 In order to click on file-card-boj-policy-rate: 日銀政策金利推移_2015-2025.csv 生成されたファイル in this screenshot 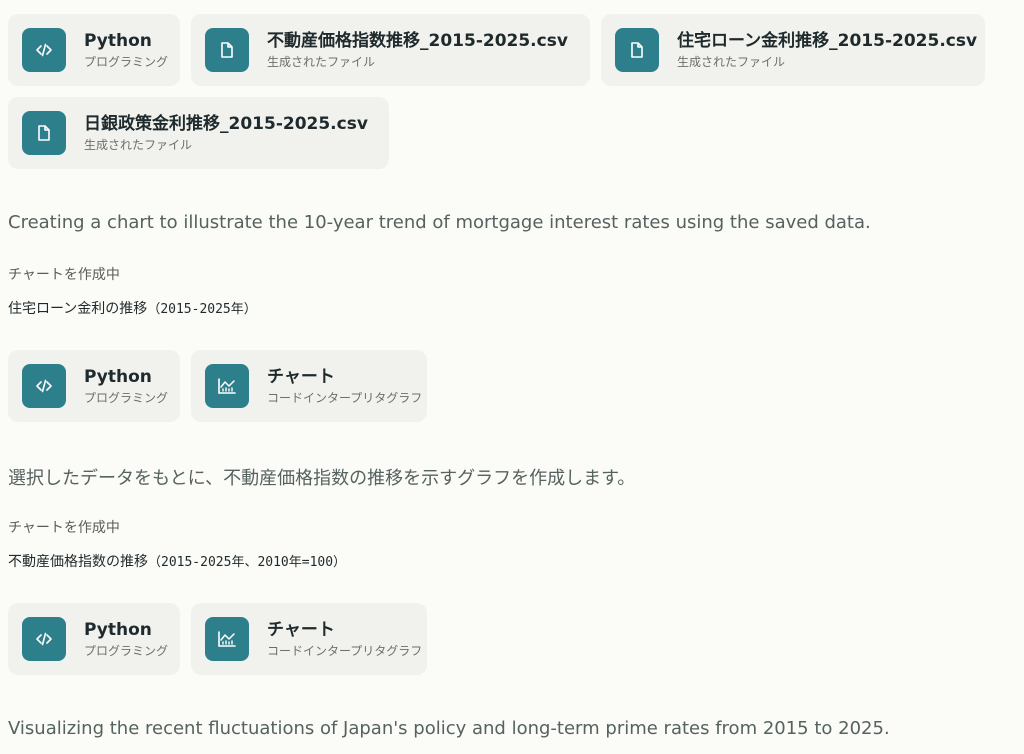, I will do `click(198, 133)`.